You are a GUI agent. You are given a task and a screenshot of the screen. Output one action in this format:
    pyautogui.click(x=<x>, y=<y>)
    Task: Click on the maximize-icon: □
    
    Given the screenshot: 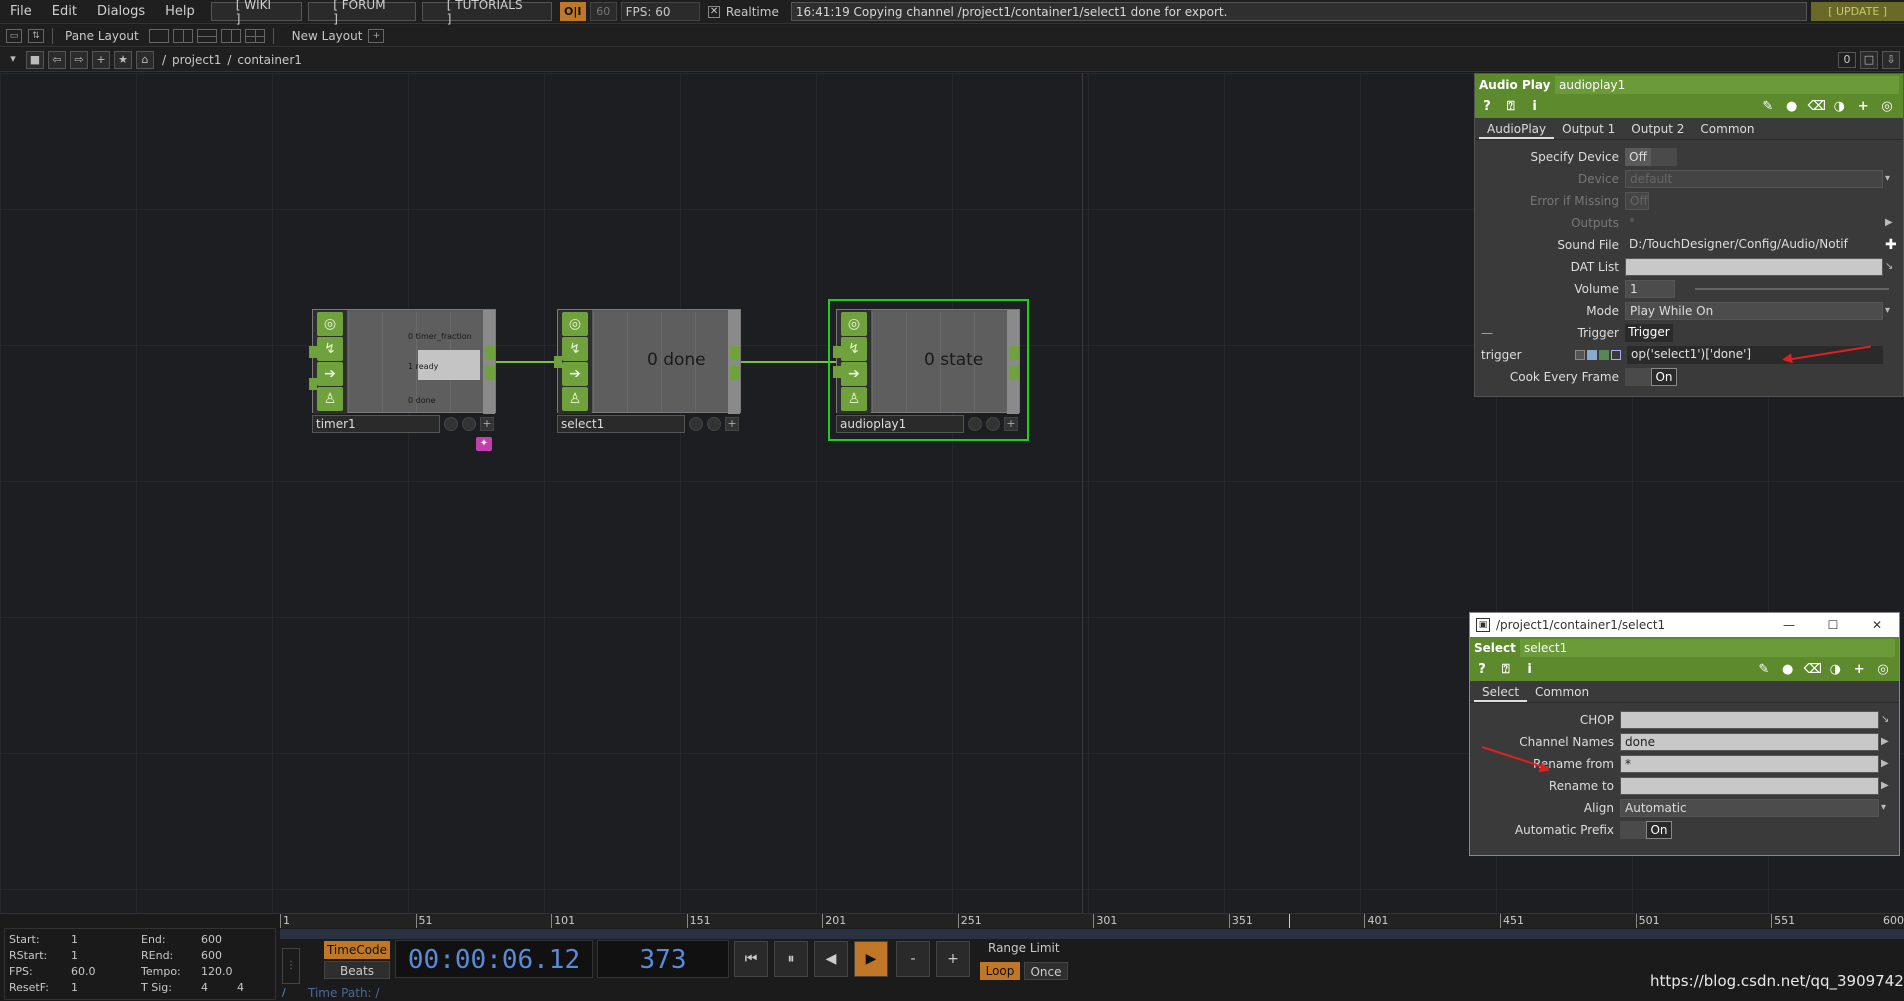 What is the action you would take?
    pyautogui.click(x=1869, y=59)
    